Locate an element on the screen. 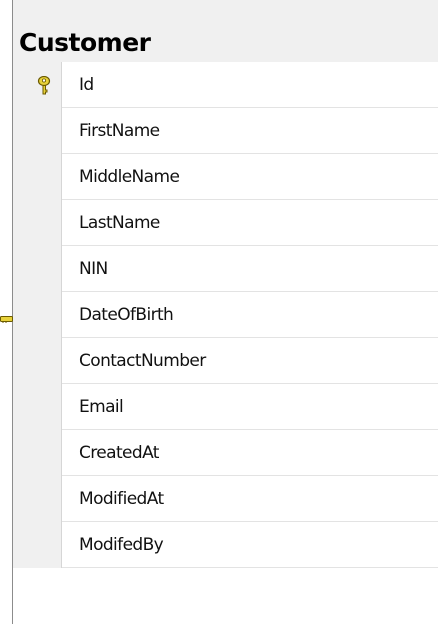  column-row: Id is located at coordinates (225, 85).